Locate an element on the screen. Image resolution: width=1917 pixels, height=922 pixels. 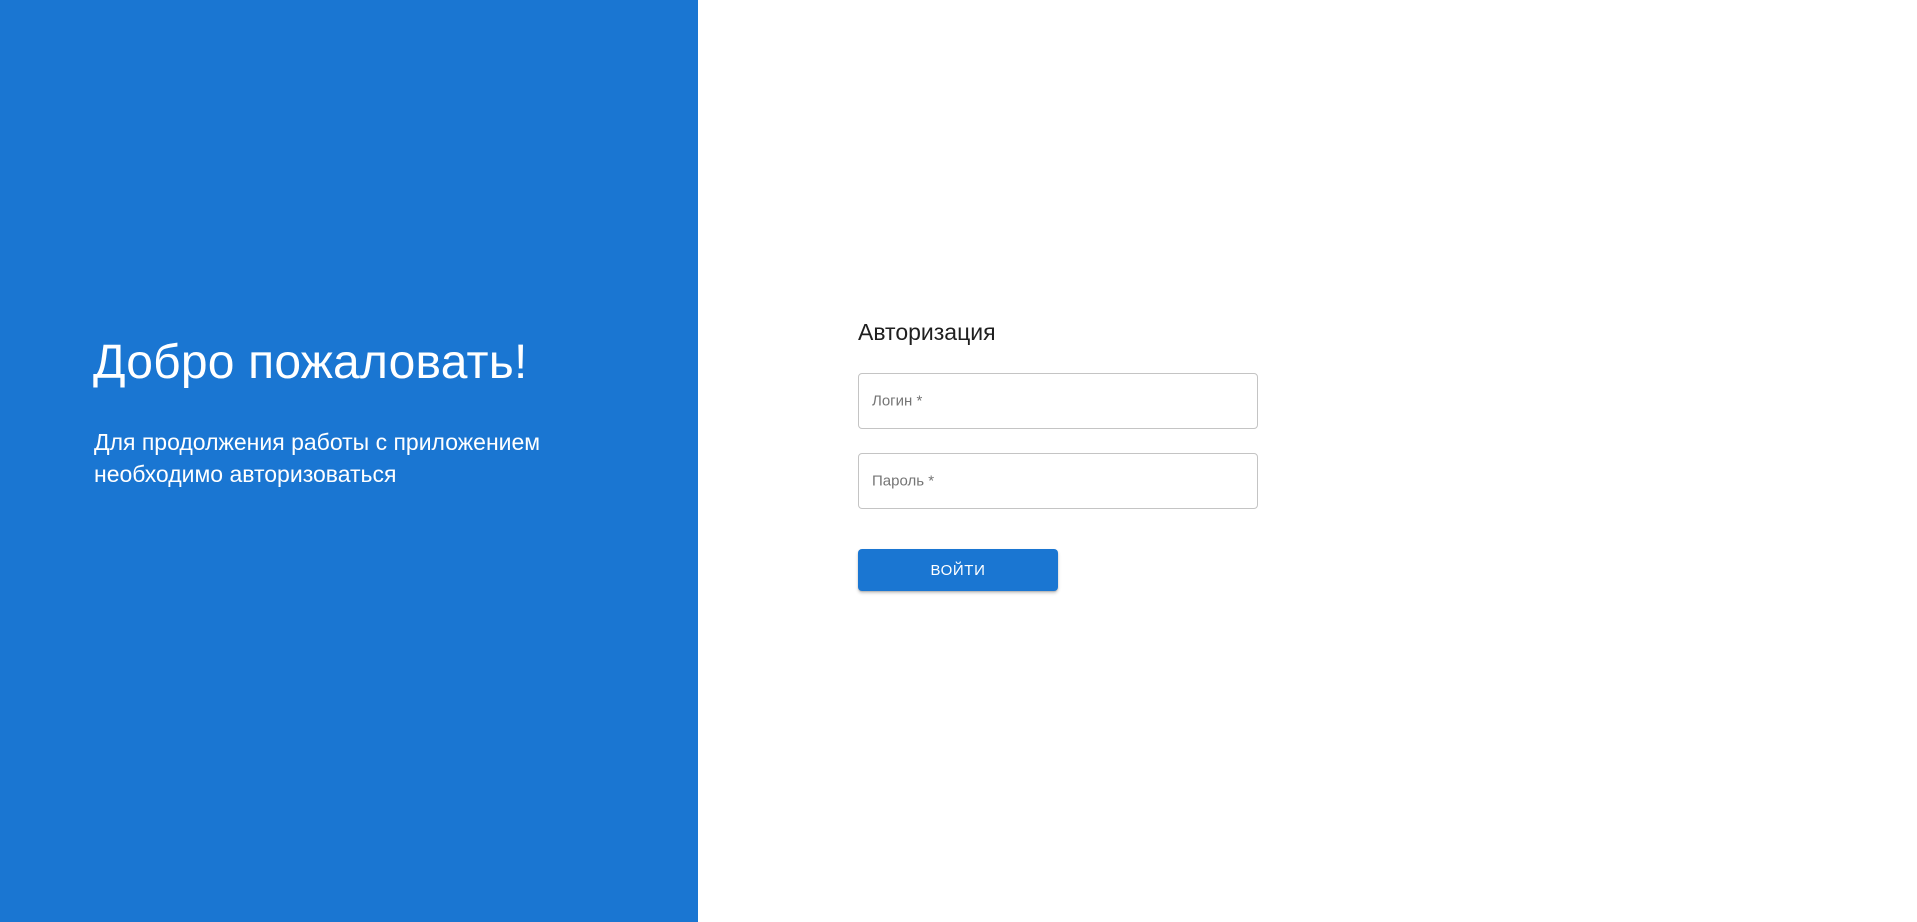
login-input is located at coordinates (1058, 401).